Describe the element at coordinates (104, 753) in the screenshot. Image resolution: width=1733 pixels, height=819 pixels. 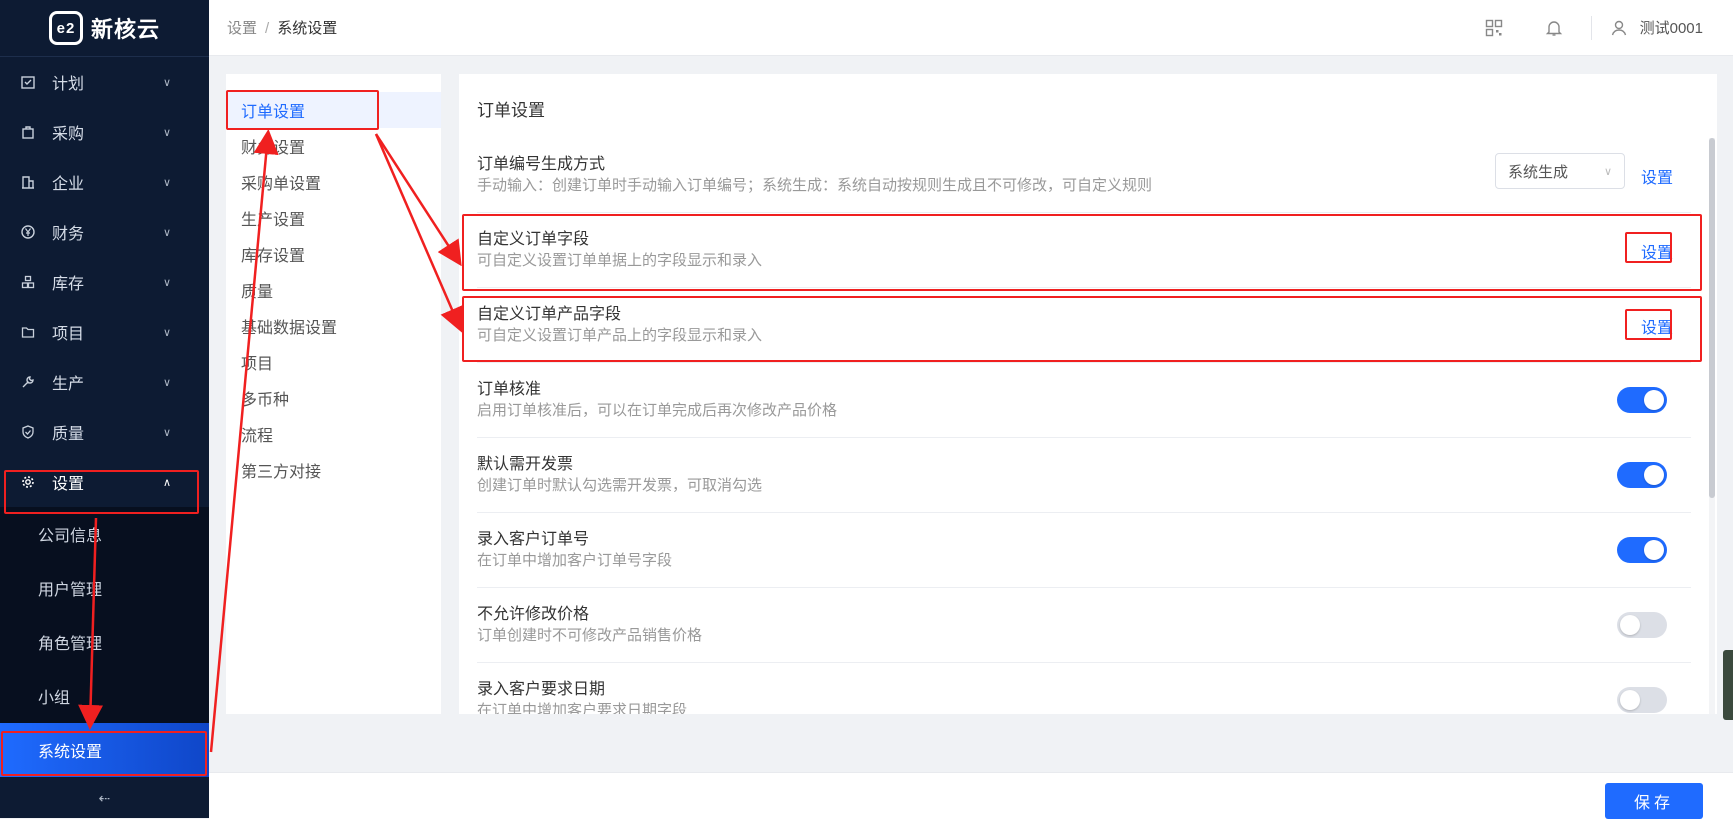
I see `annotation-box-system-settings` at that location.